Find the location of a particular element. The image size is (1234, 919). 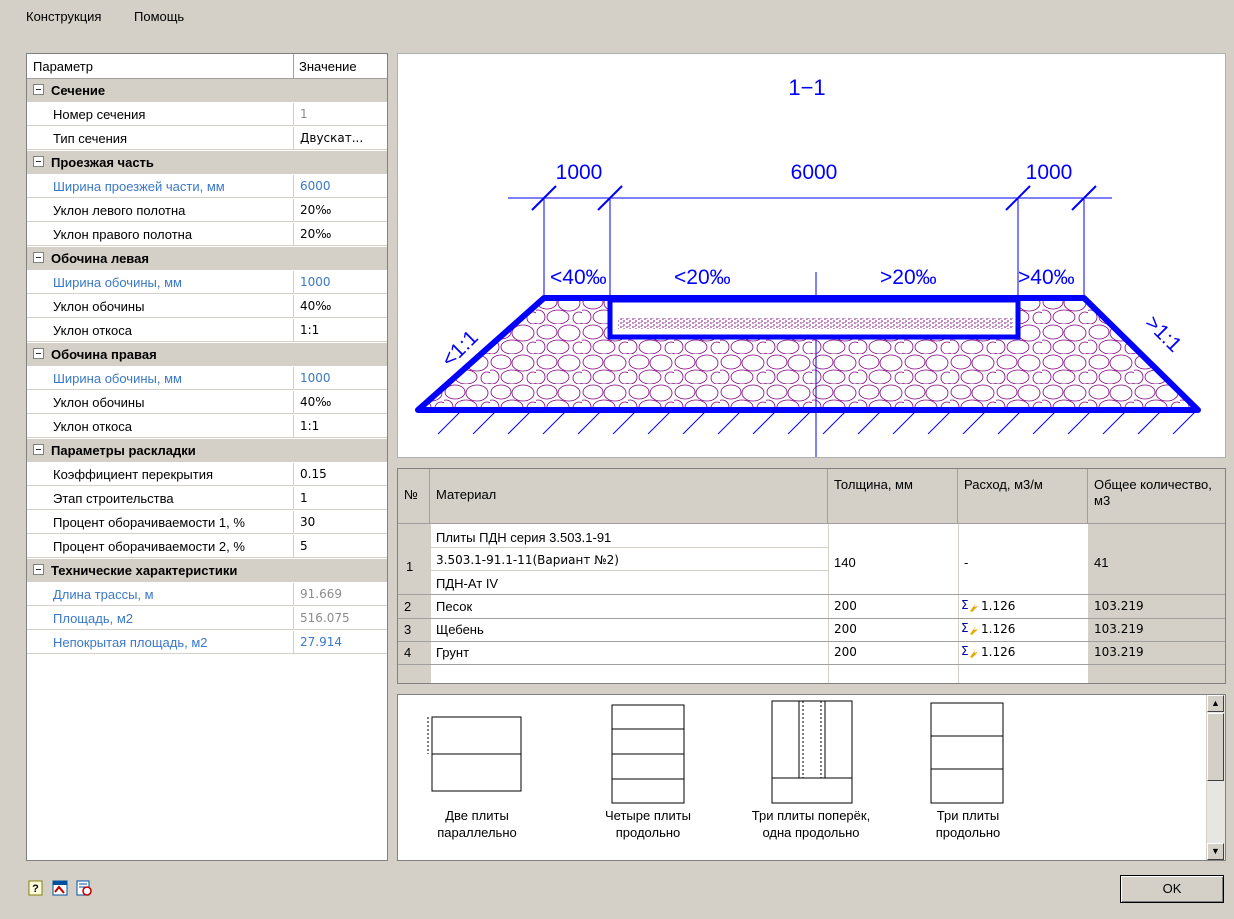

menu-construction: Конструкция is located at coordinates (63, 16).